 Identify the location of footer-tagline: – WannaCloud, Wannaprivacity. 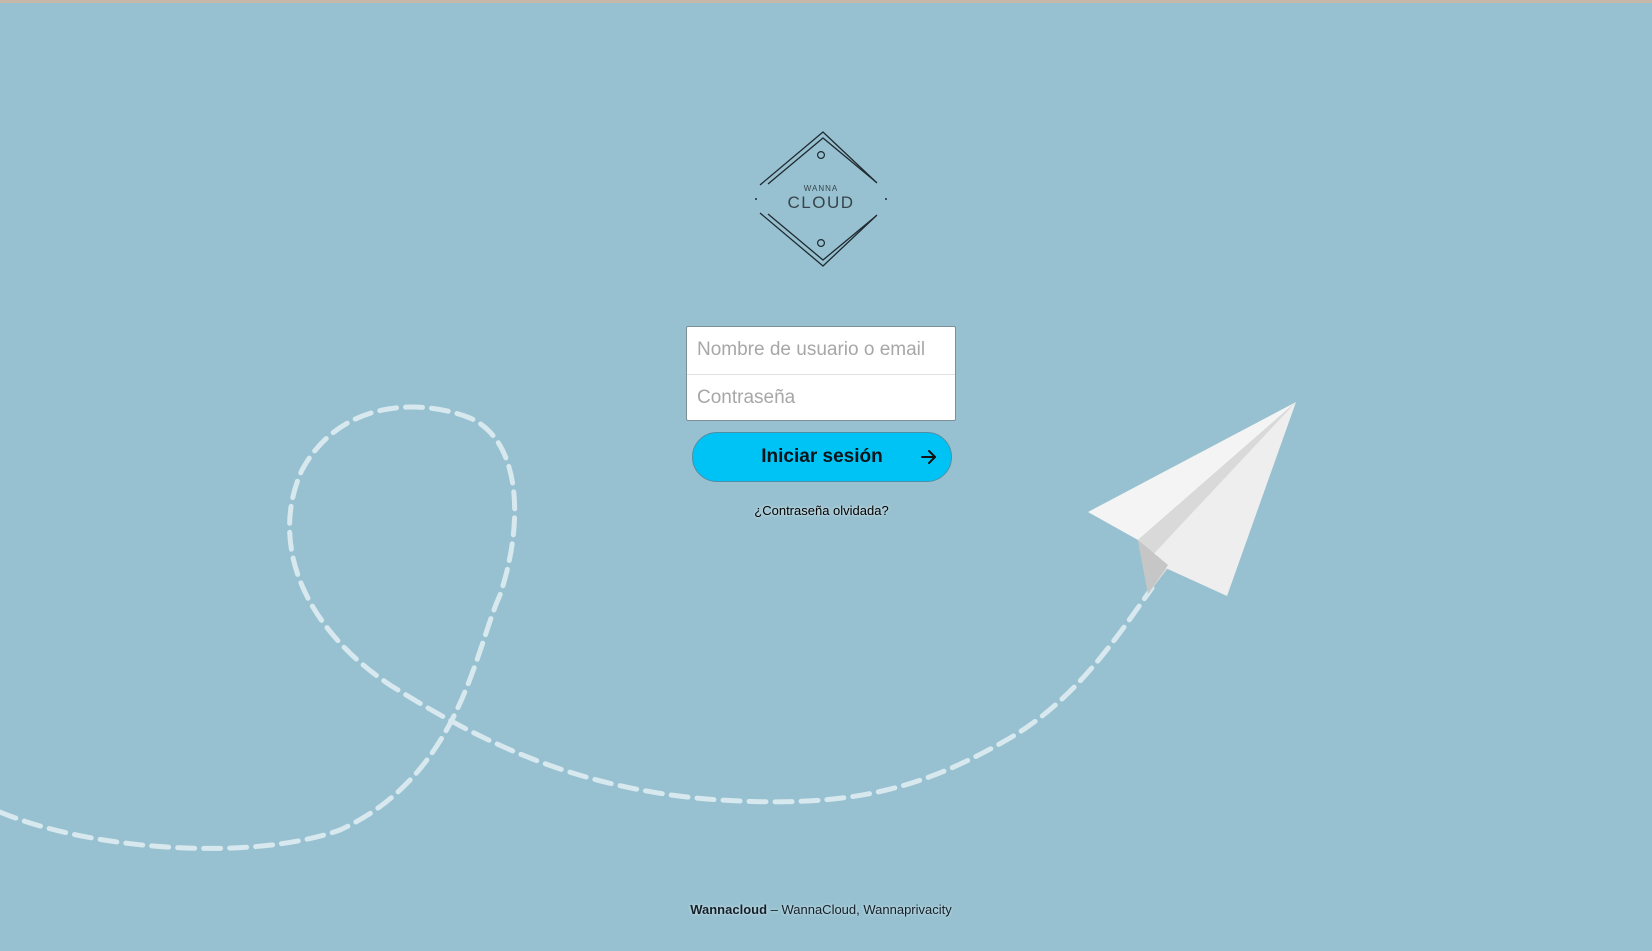
(859, 909).